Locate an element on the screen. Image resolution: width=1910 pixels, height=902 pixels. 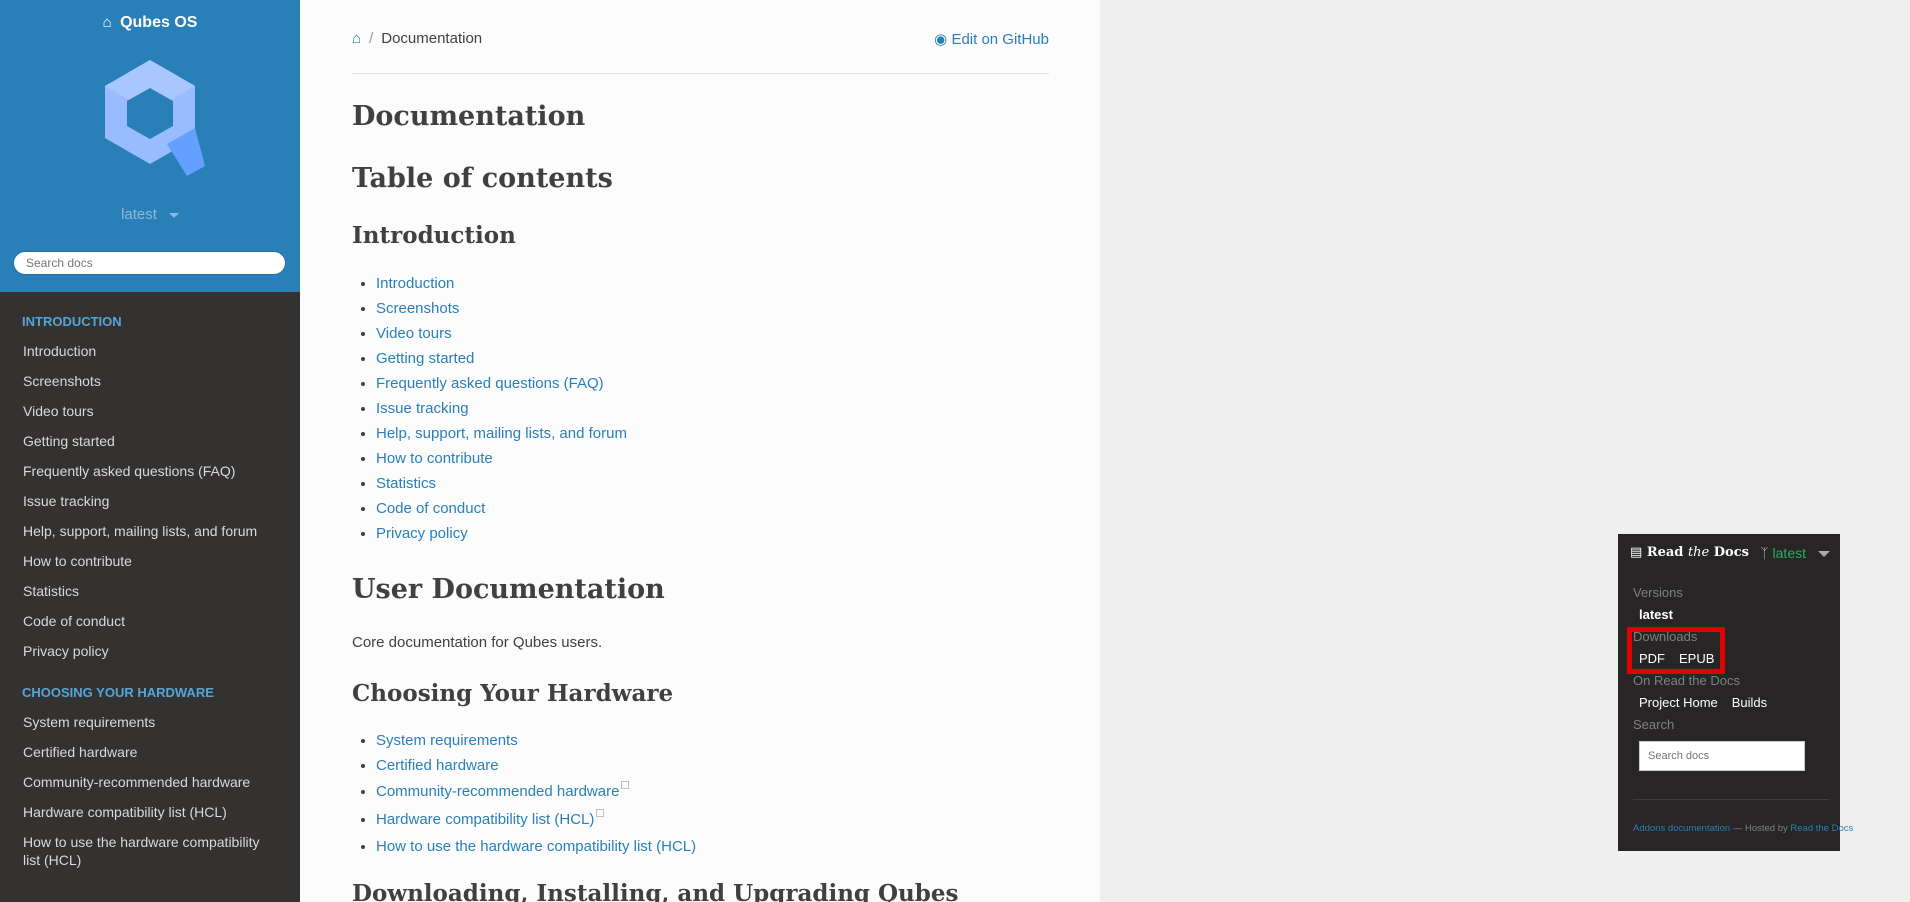
doc-link: Hardware compatibility list (HCL) is located at coordinates (485, 819).